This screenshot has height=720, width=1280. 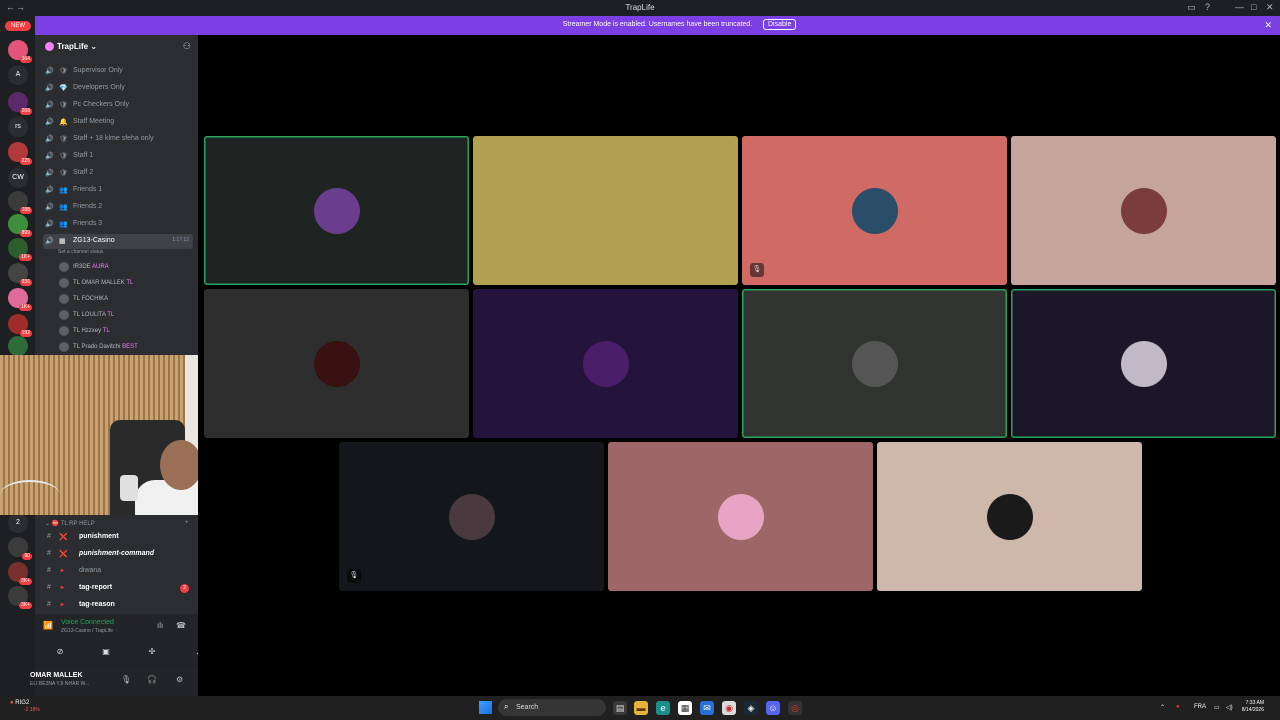 What do you see at coordinates (118, 241) in the screenshot?
I see `voice-channel-active: 🔊 ▦ ZG13-Casino 1:17:12` at bounding box center [118, 241].